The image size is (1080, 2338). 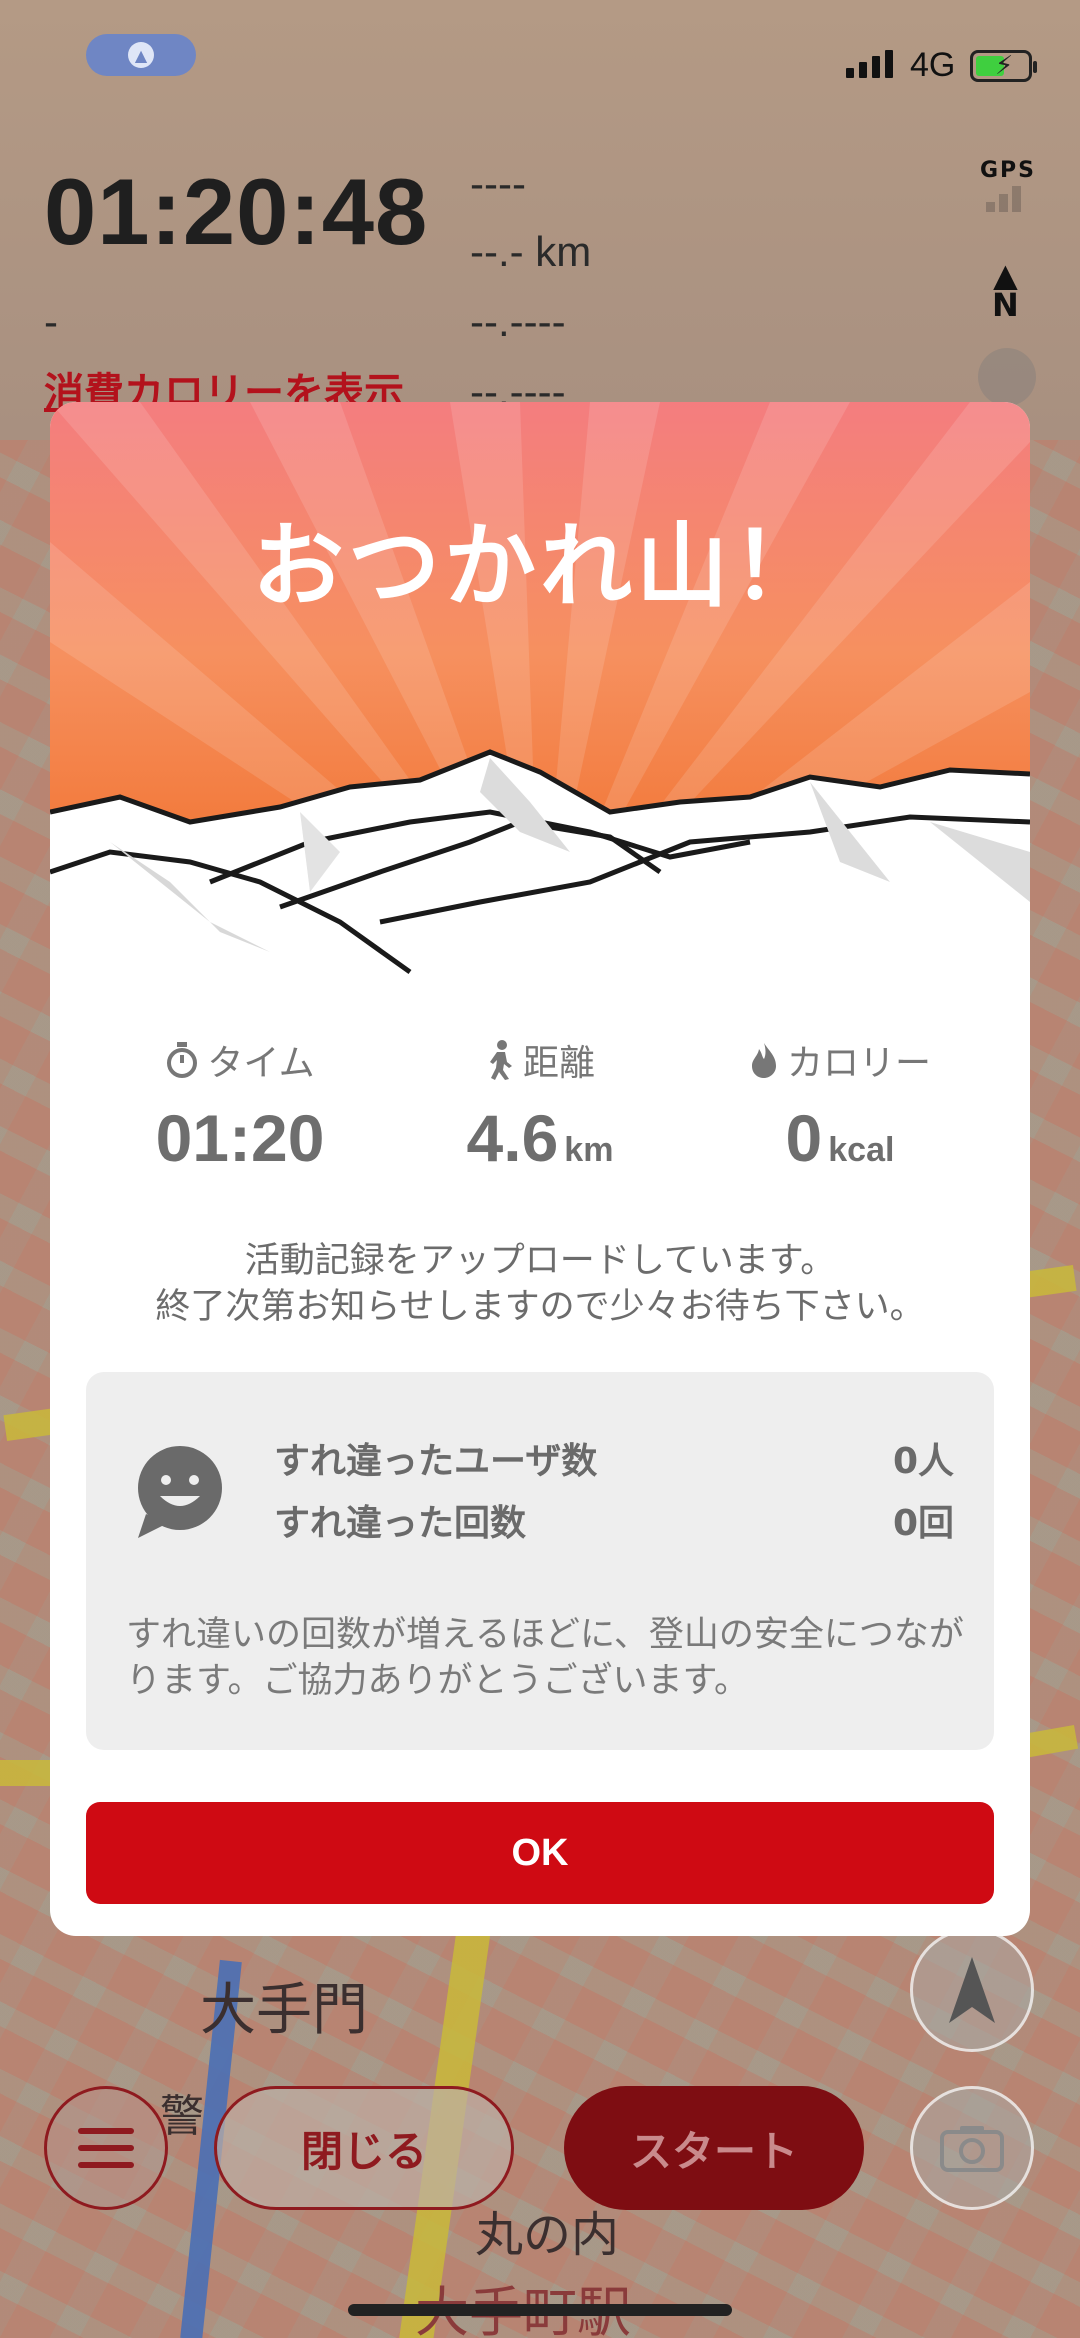 What do you see at coordinates (540, 1853) in the screenshot?
I see `ok-button: OK` at bounding box center [540, 1853].